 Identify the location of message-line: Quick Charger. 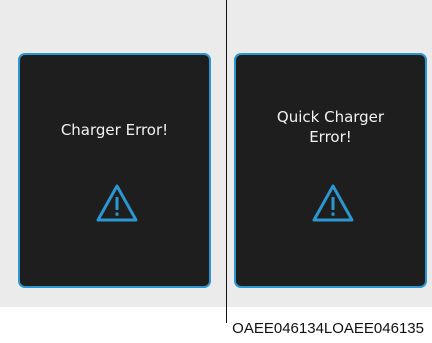
(330, 117).